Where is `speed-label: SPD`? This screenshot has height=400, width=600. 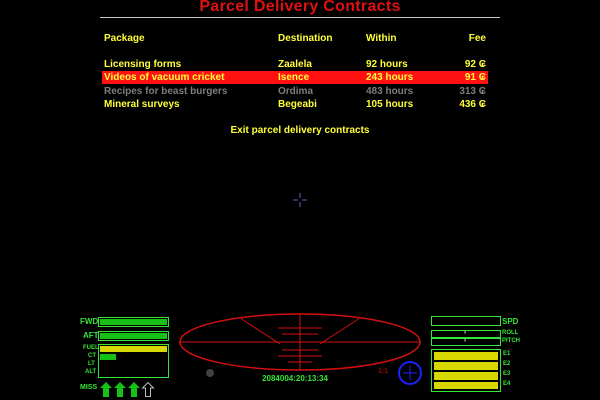
speed-label: SPD is located at coordinates (510, 321).